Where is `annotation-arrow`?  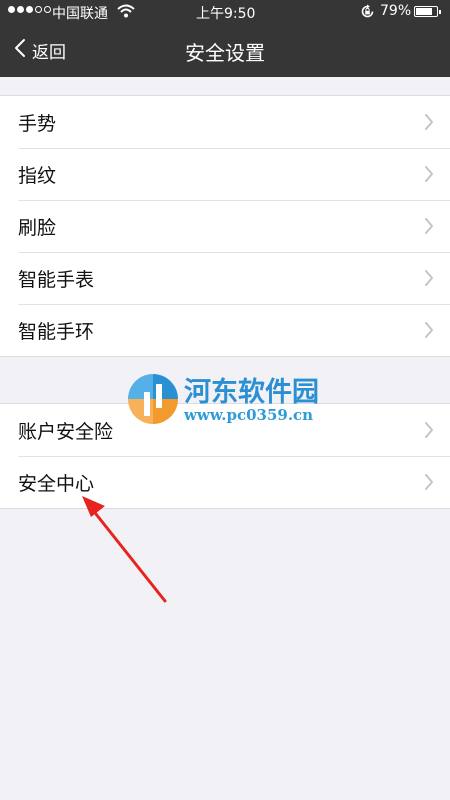 annotation-arrow is located at coordinates (124, 549).